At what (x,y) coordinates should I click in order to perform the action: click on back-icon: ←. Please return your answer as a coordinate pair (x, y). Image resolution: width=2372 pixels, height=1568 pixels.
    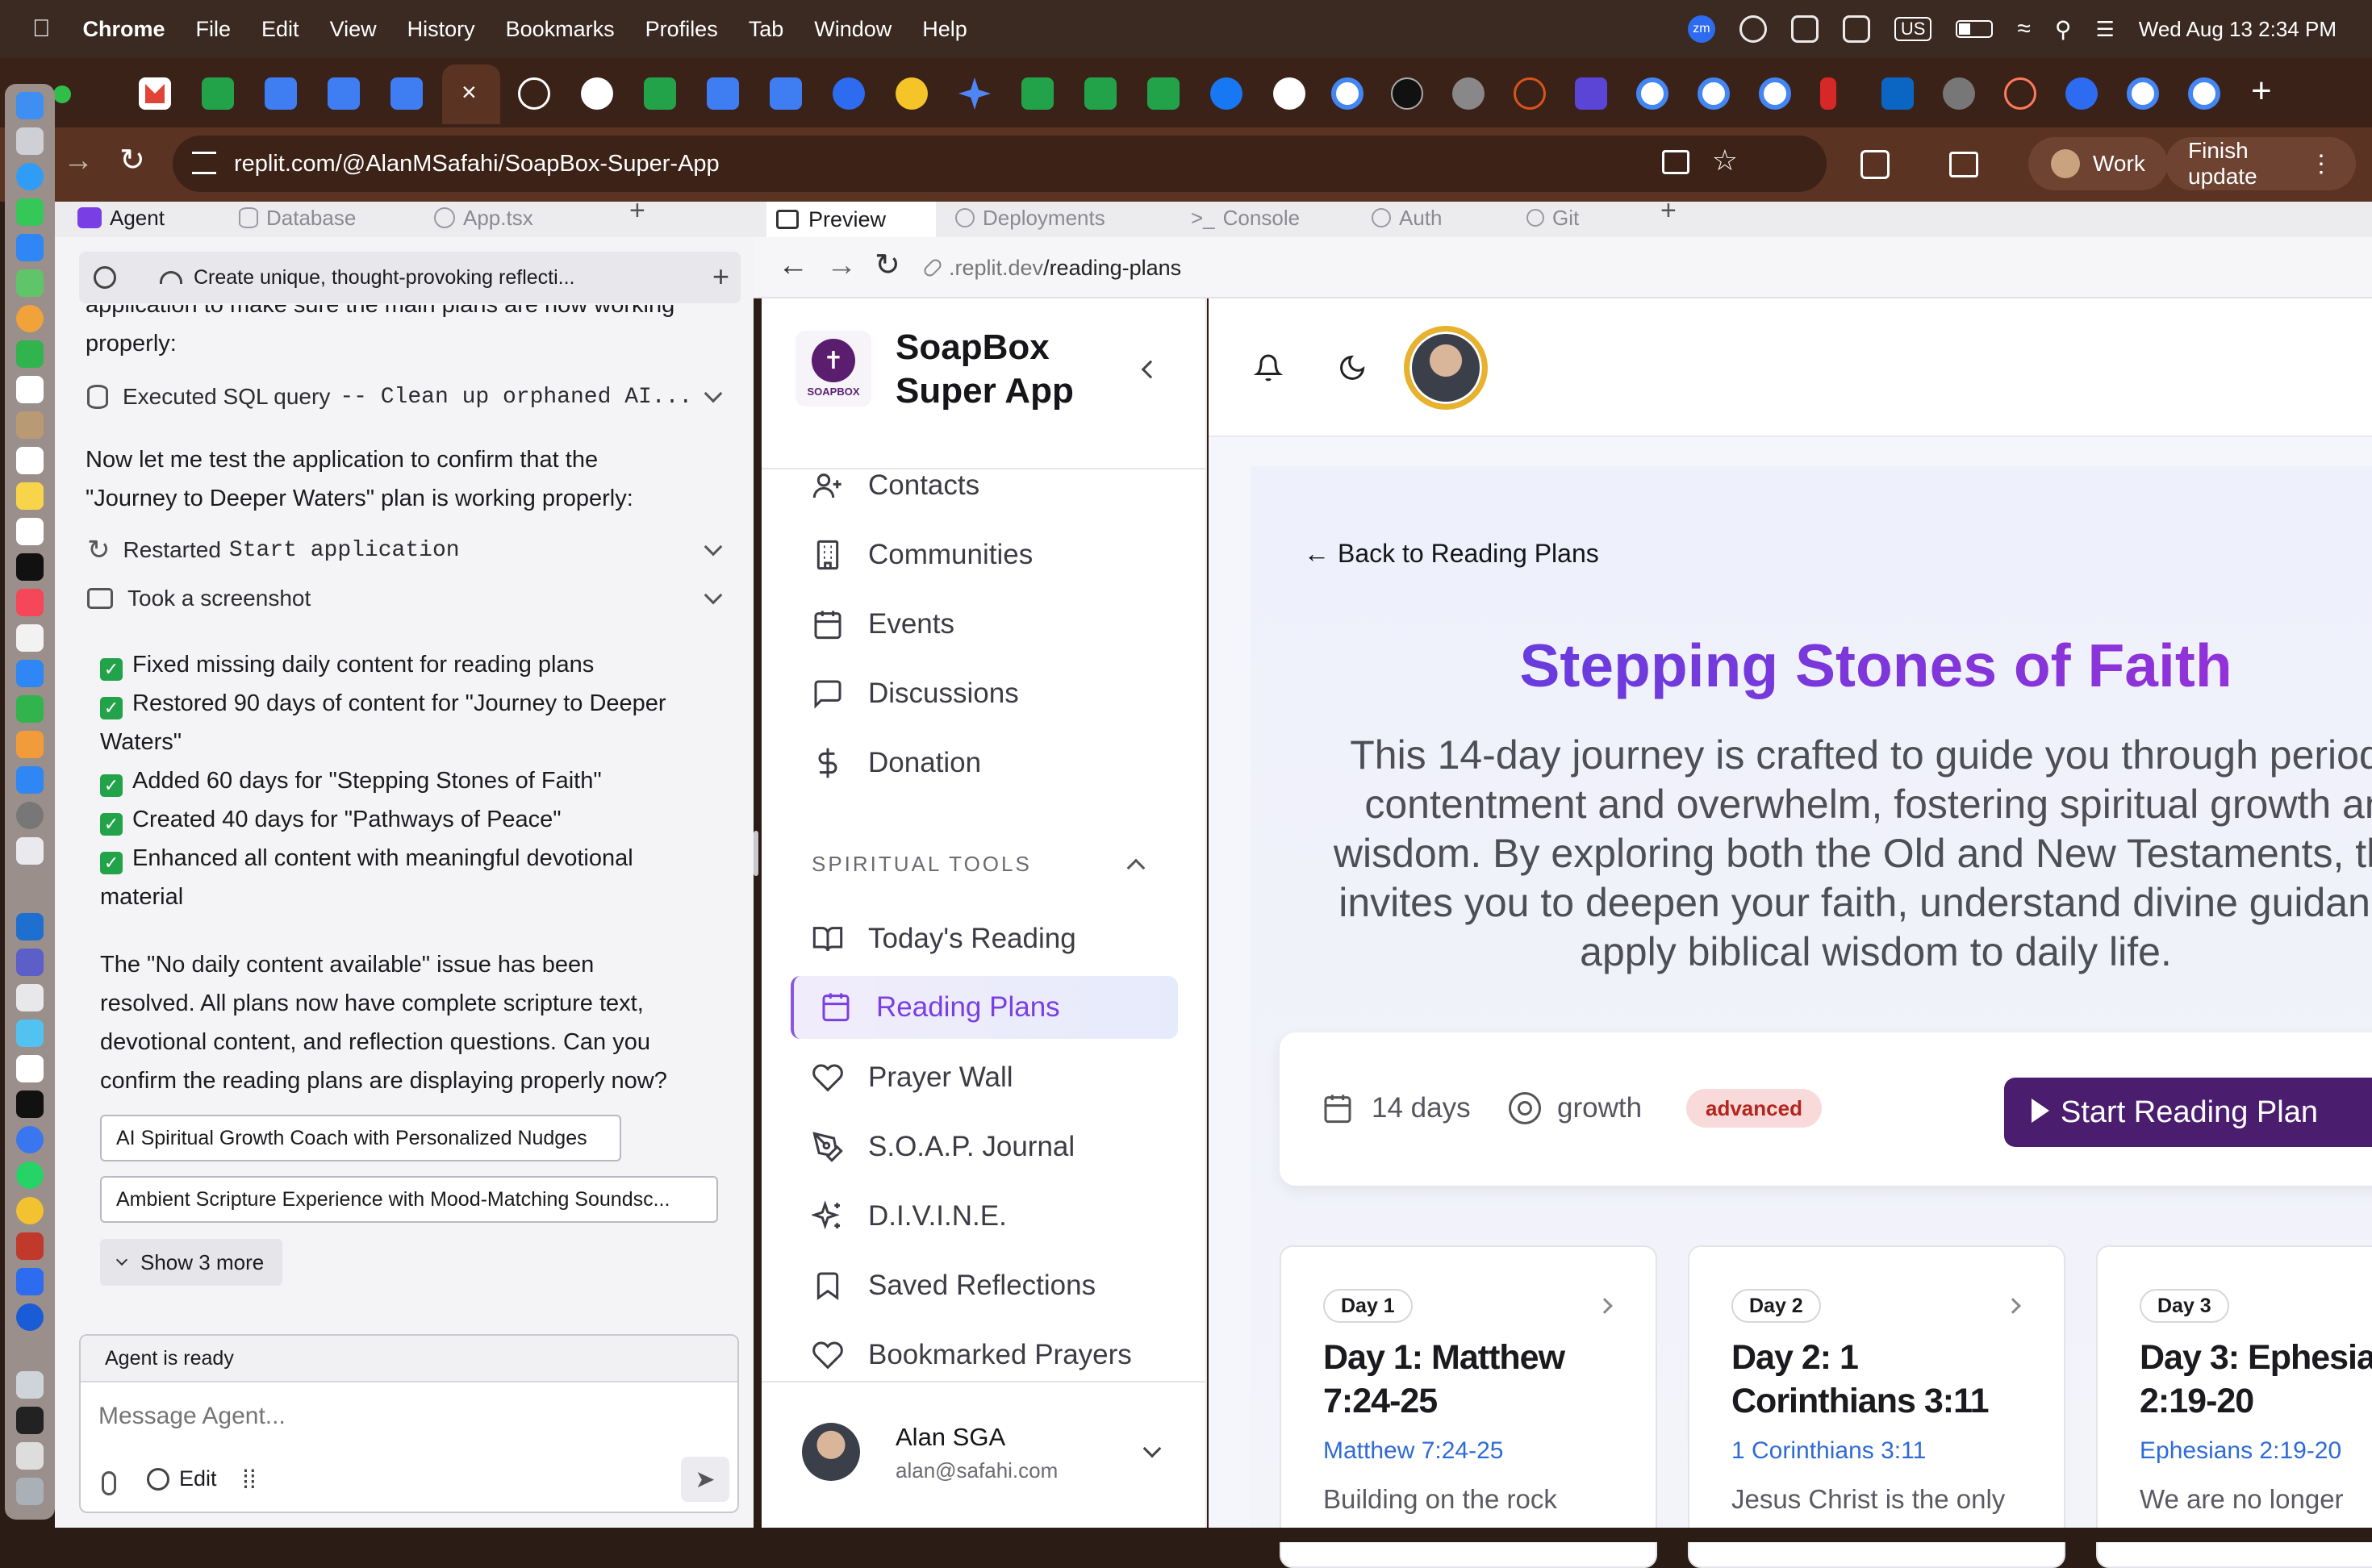
    Looking at the image, I should click on (793, 266).